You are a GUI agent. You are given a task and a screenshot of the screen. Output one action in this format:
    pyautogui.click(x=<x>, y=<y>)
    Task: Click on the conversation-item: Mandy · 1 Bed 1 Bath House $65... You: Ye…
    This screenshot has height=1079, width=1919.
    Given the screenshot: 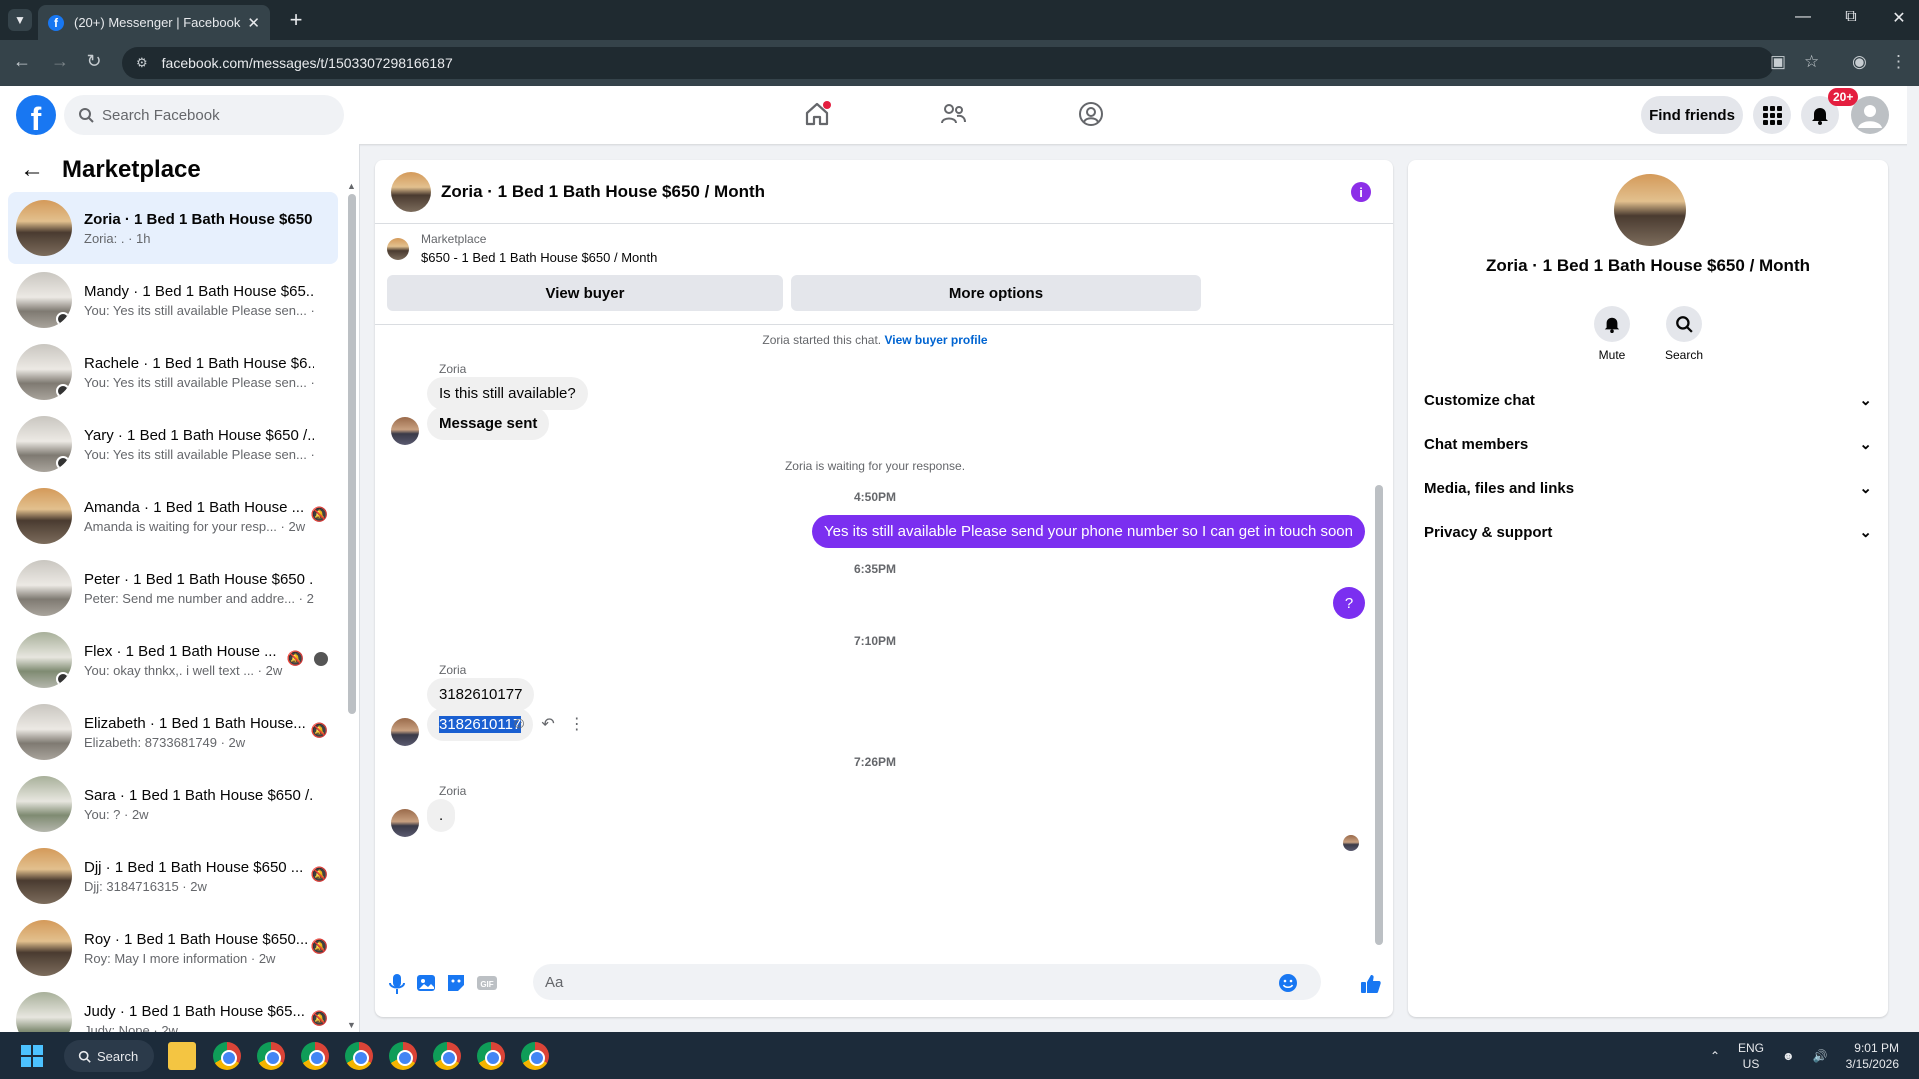 What is the action you would take?
    pyautogui.click(x=173, y=300)
    